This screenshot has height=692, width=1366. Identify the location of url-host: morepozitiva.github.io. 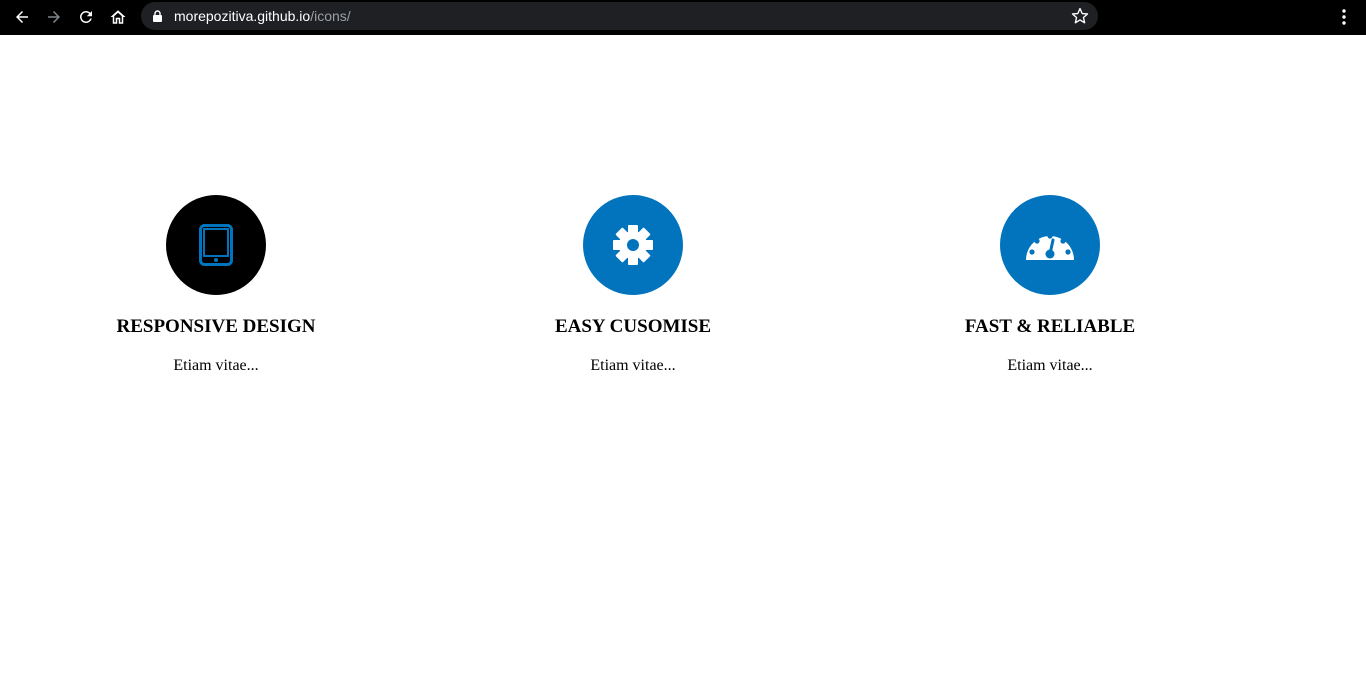
(242, 16).